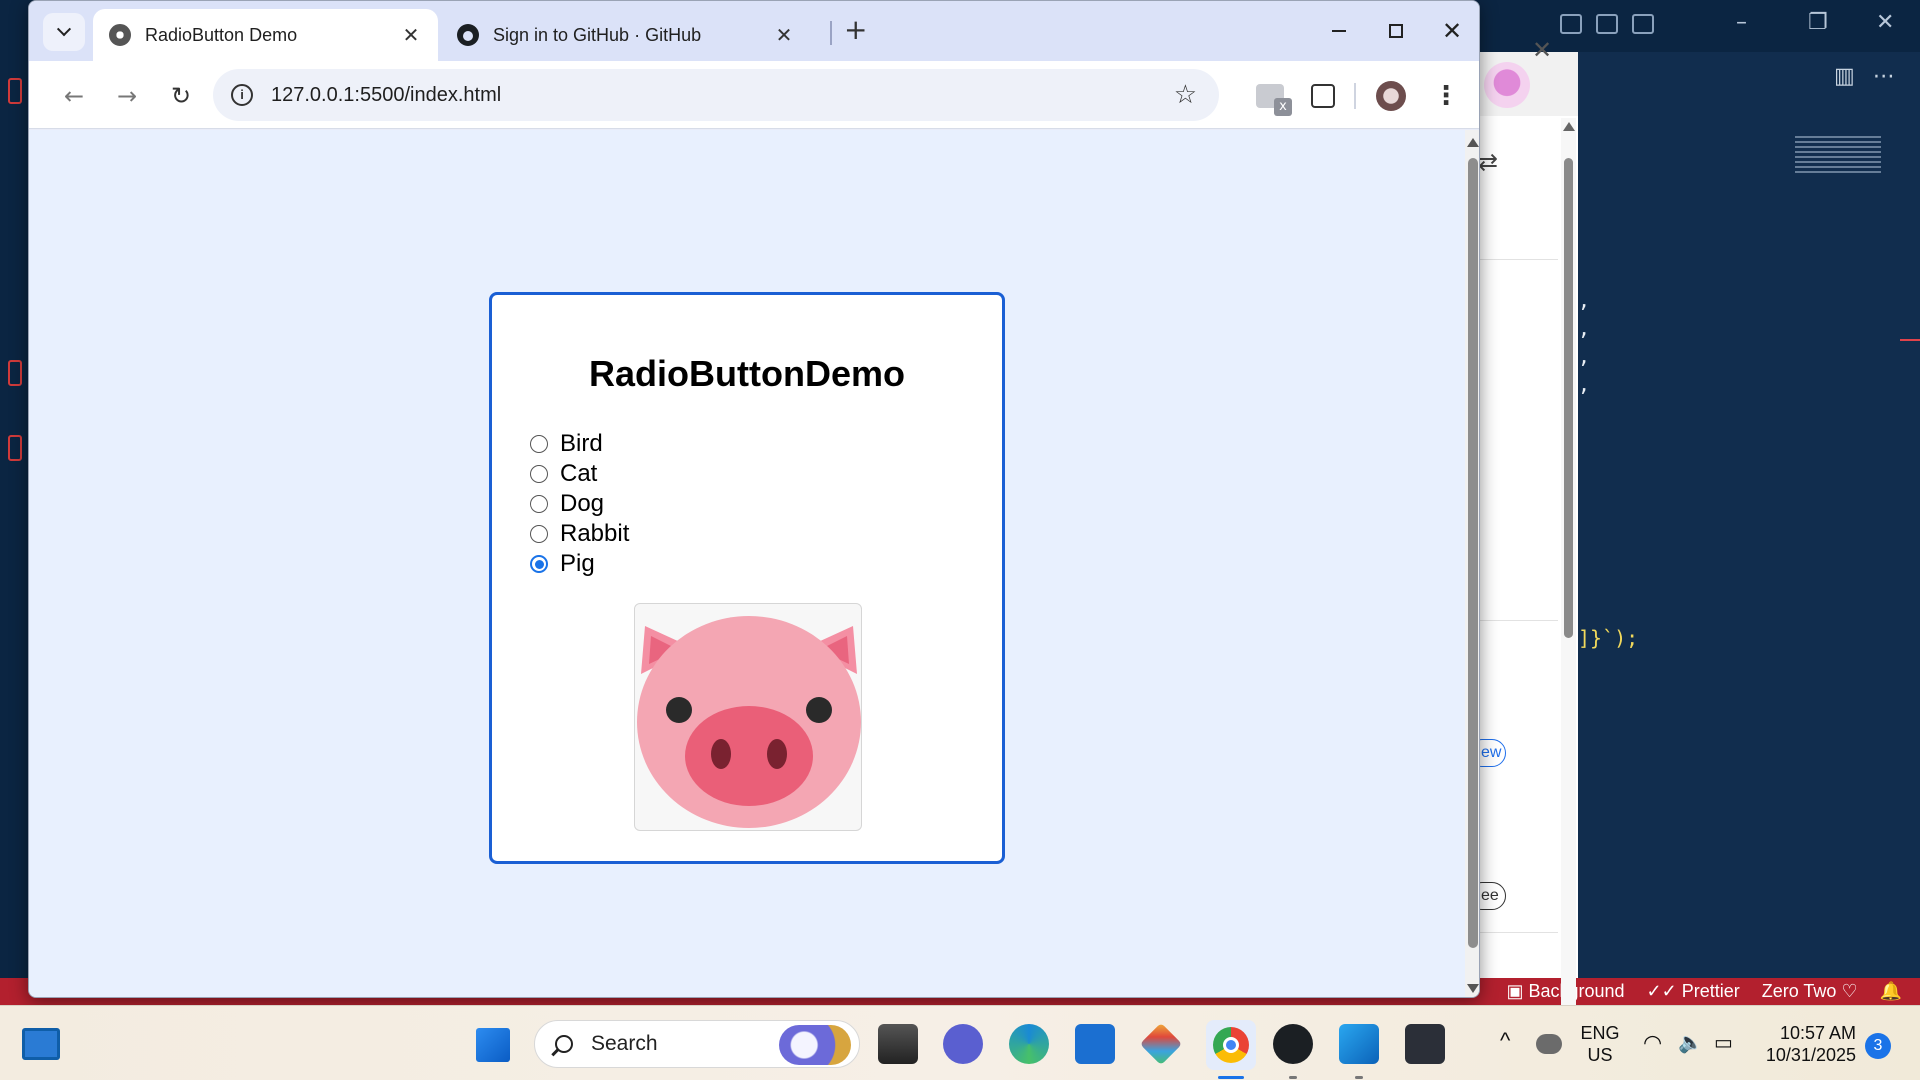 Image resolution: width=1920 pixels, height=1080 pixels. What do you see at coordinates (493, 1045) in the screenshot?
I see `windows-start-icon` at bounding box center [493, 1045].